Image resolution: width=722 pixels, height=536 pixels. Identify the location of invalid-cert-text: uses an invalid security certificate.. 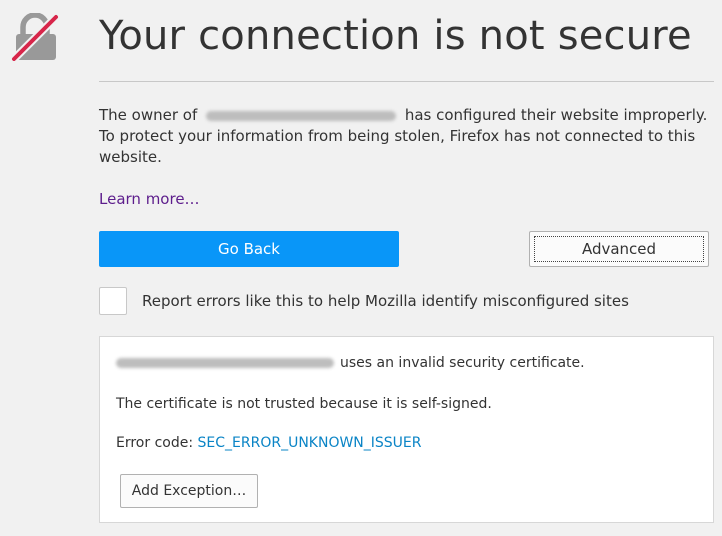
(462, 363).